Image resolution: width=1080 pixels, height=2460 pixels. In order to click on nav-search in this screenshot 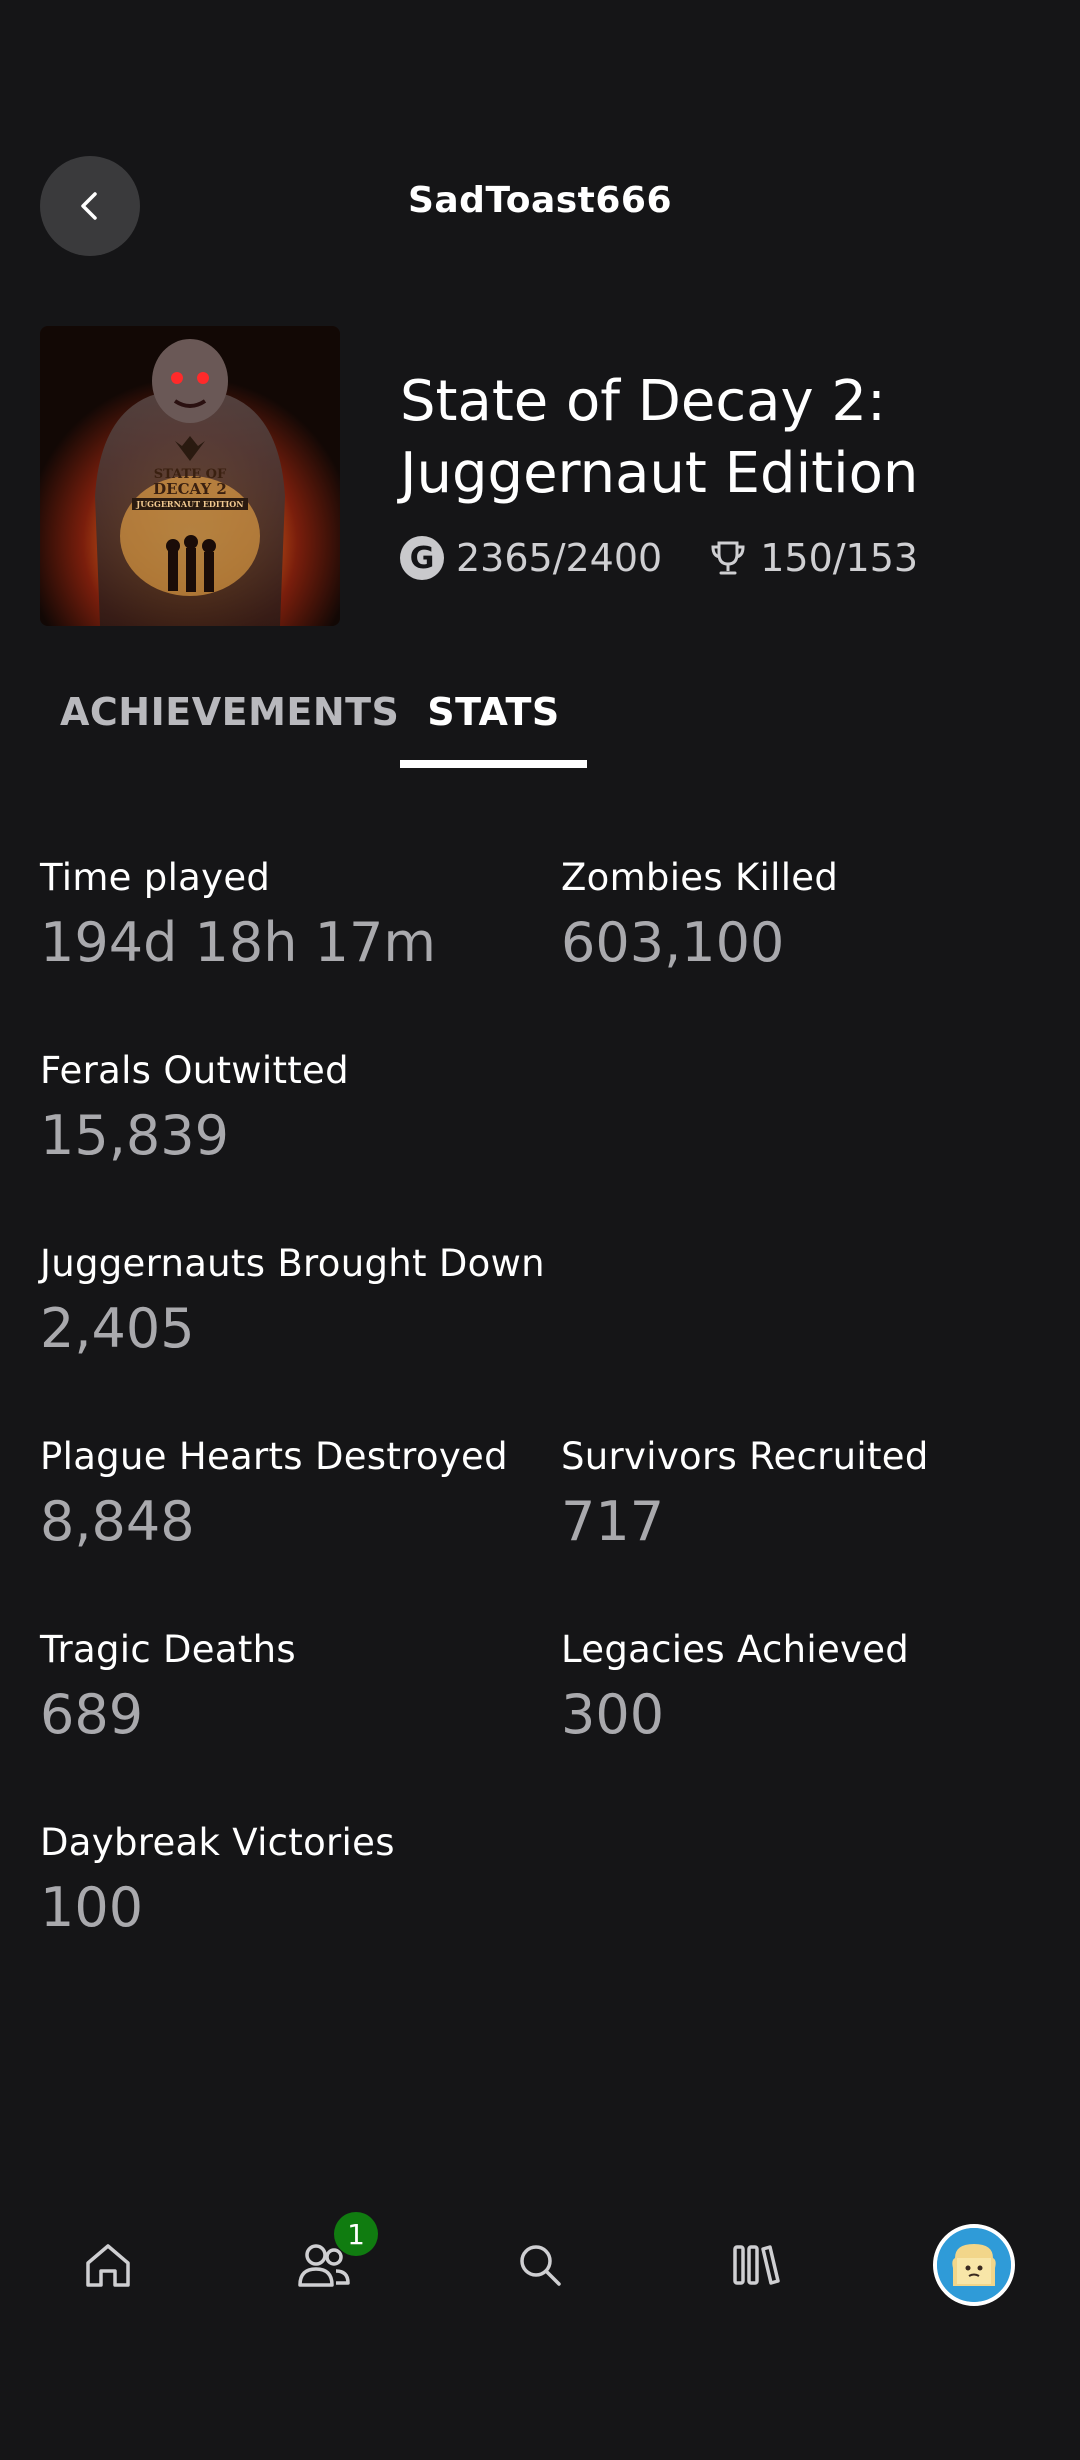, I will do `click(540, 2265)`.